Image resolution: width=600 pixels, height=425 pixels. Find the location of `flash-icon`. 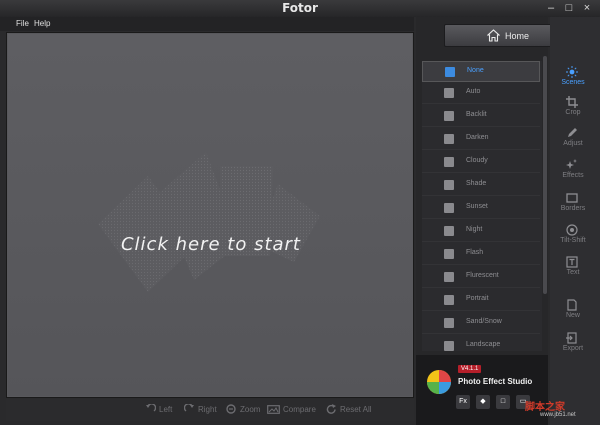

flash-icon is located at coordinates (449, 254).